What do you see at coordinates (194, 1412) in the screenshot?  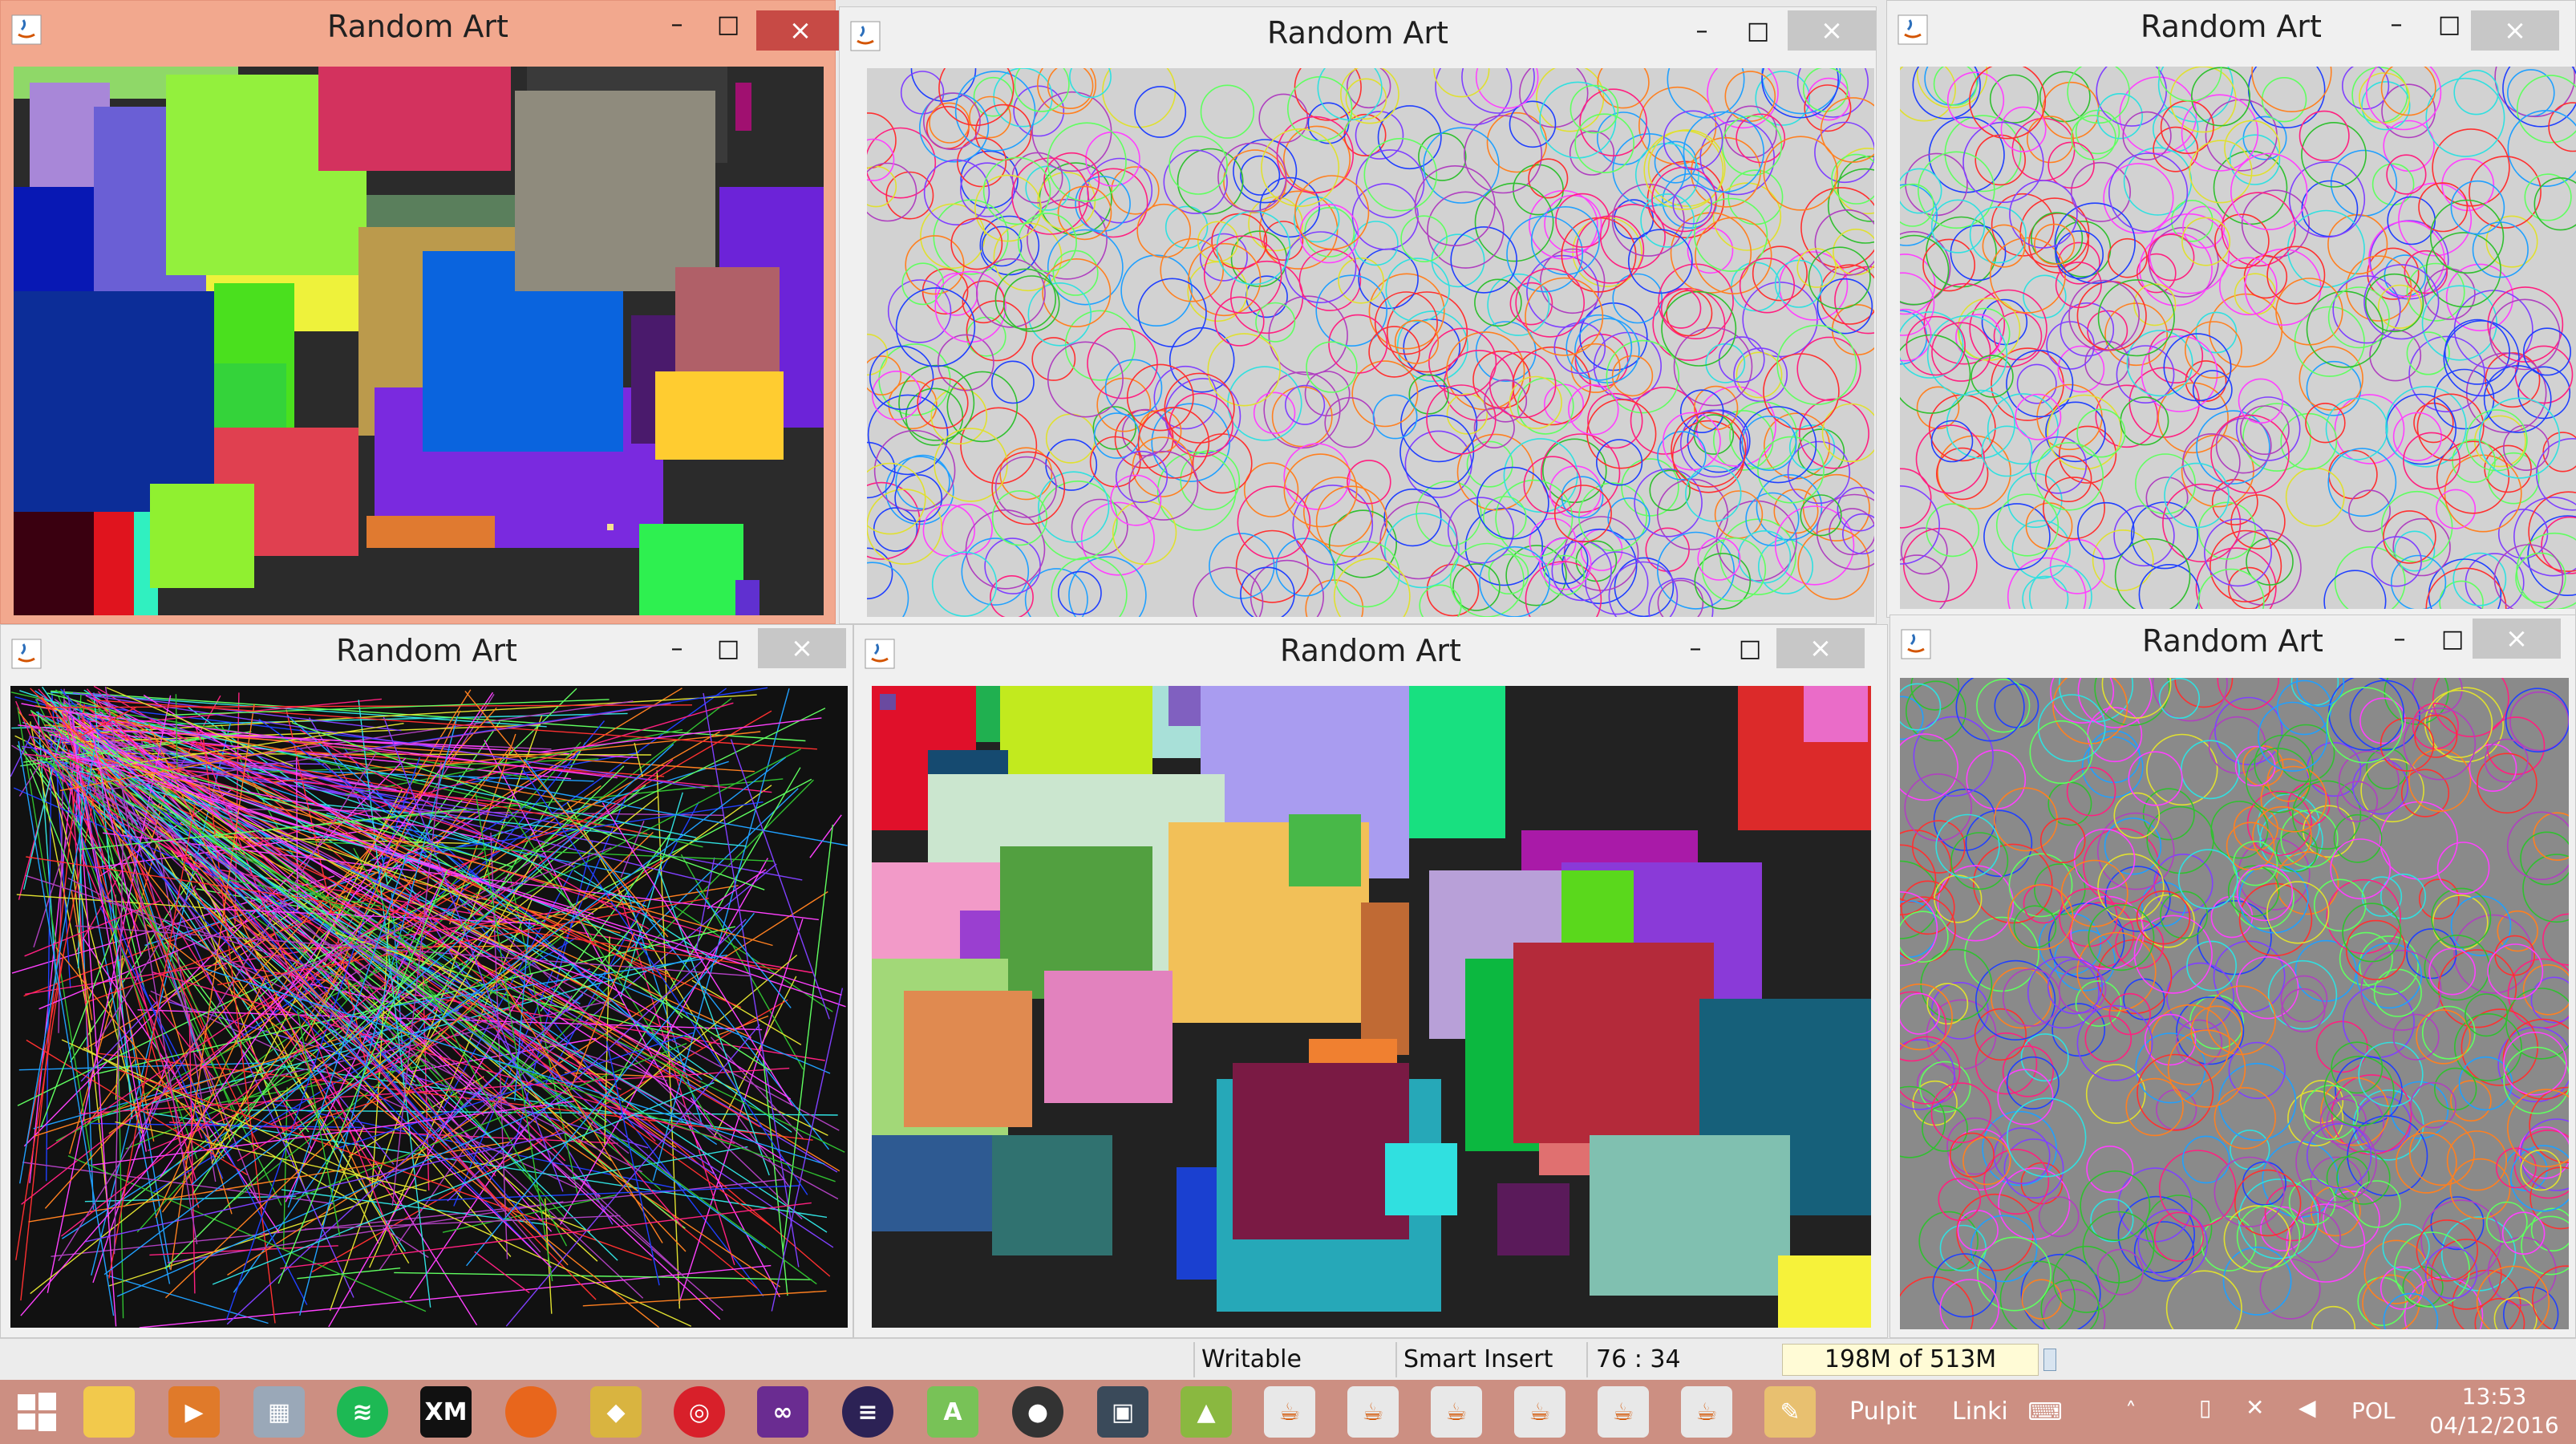 I see `media-player-icon: ▶` at bounding box center [194, 1412].